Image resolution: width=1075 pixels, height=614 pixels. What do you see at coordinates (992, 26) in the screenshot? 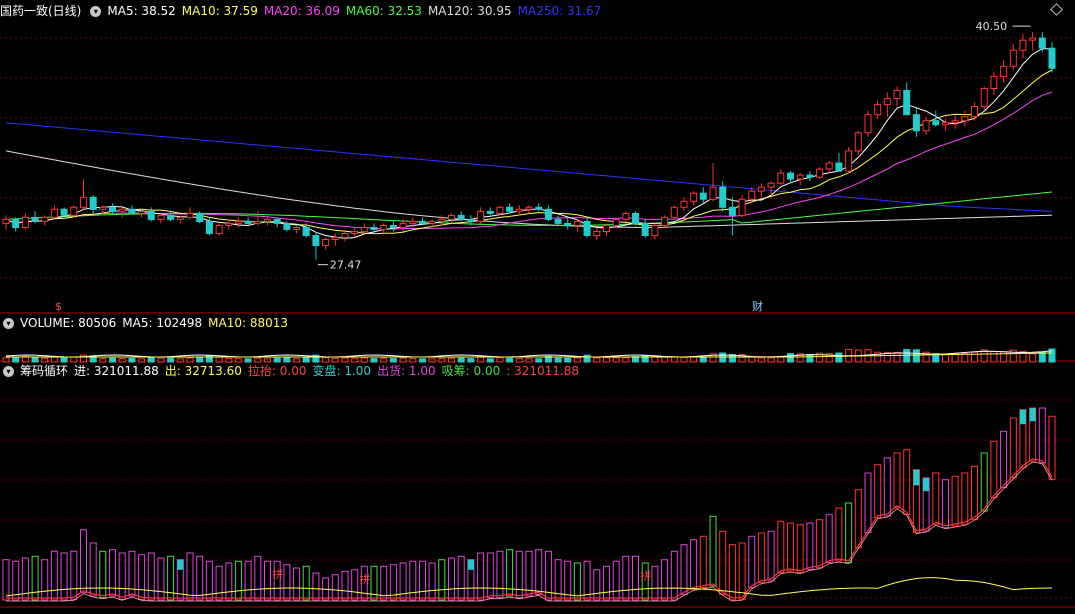
I see `high-label: 40.50` at bounding box center [992, 26].